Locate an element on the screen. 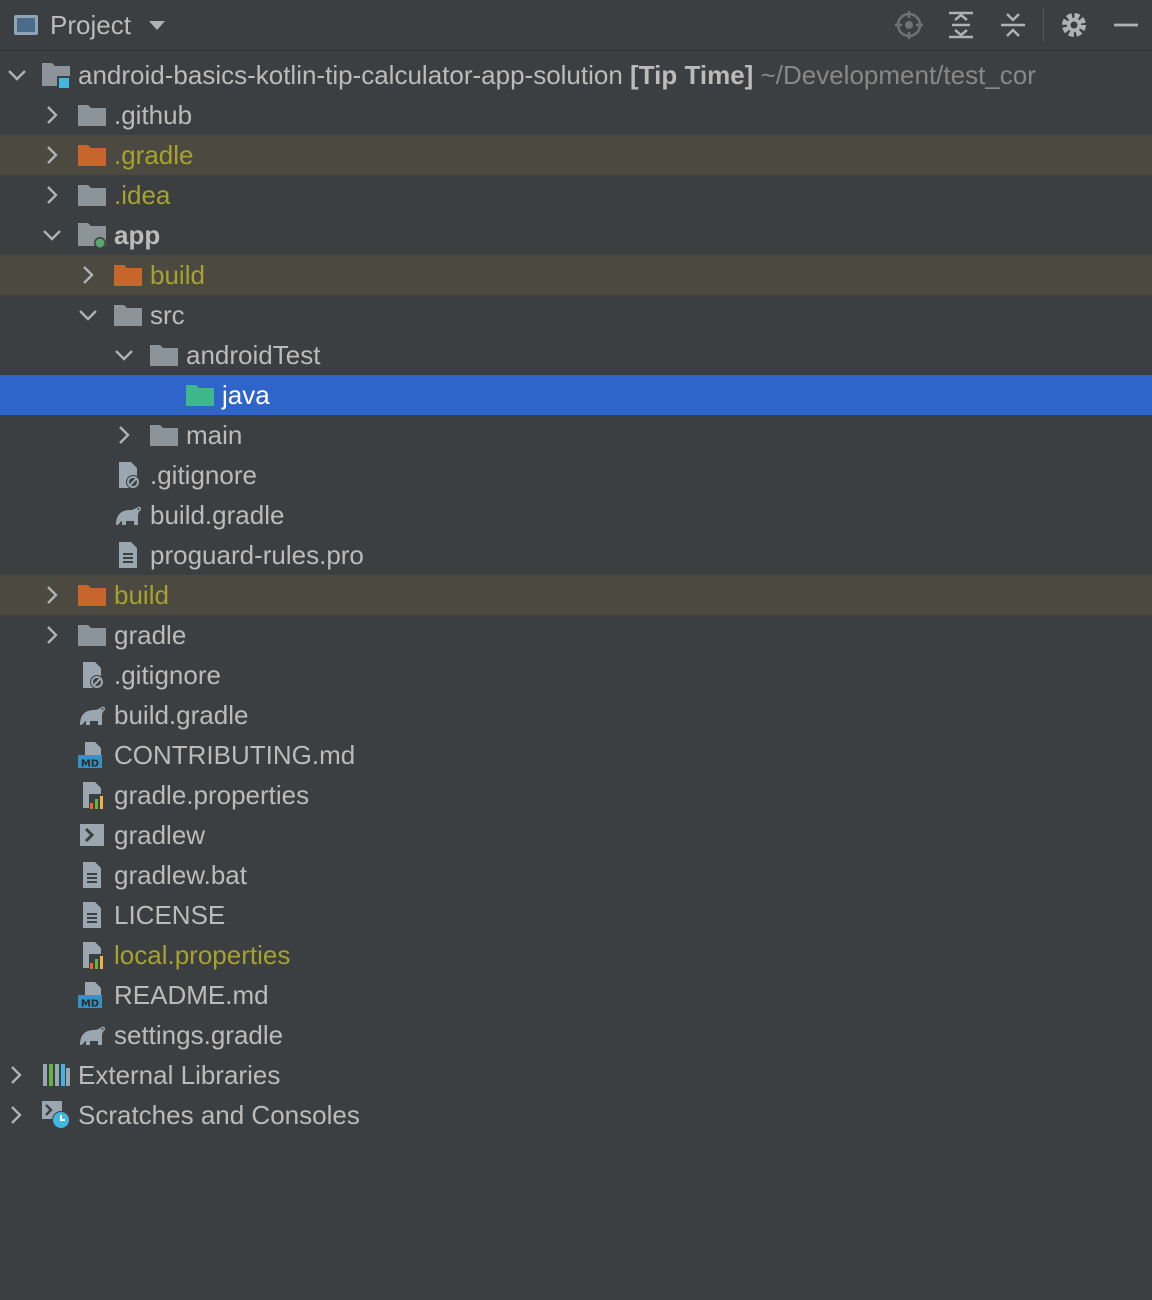 This screenshot has width=1152, height=1300. tree-item-license: LICENSE is located at coordinates (576, 915).